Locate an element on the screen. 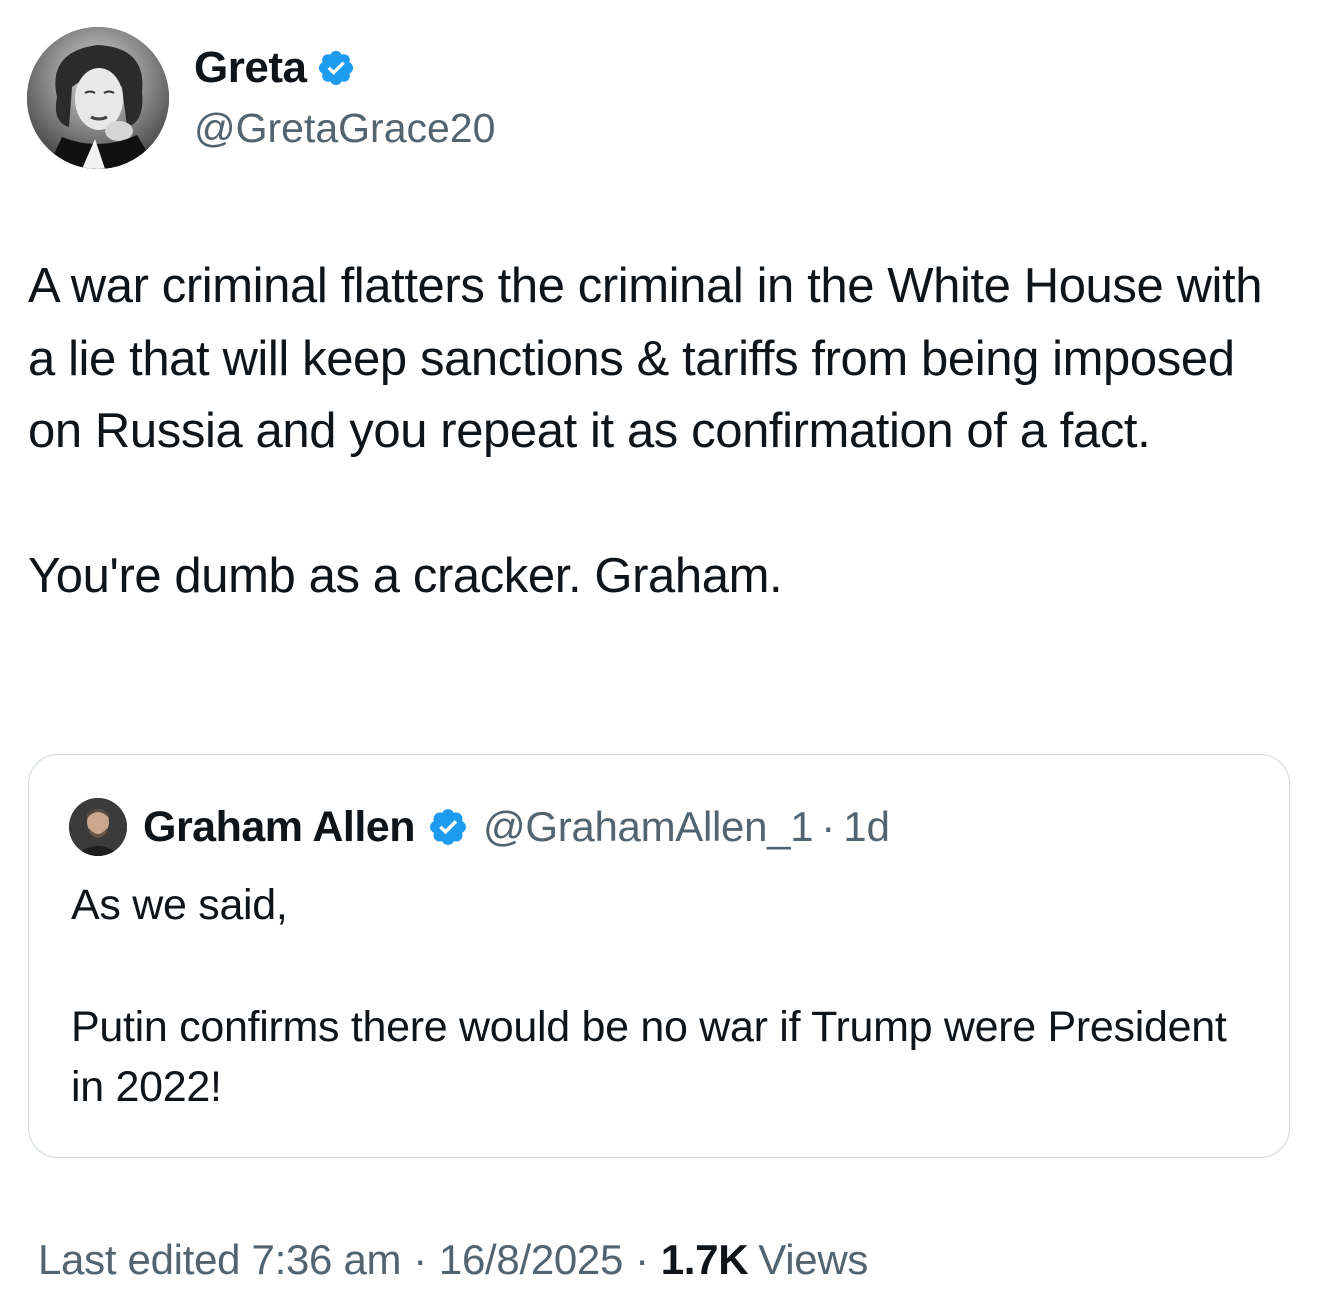  quoted-tweet-paragraph: As we said, is located at coordinates (179, 905).